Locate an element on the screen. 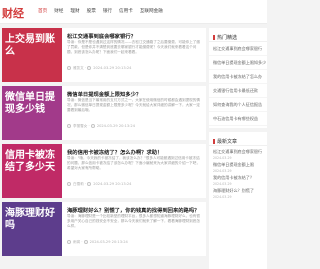 The image size is (320, 269). article-author: 雨宵 is located at coordinates (77, 242).